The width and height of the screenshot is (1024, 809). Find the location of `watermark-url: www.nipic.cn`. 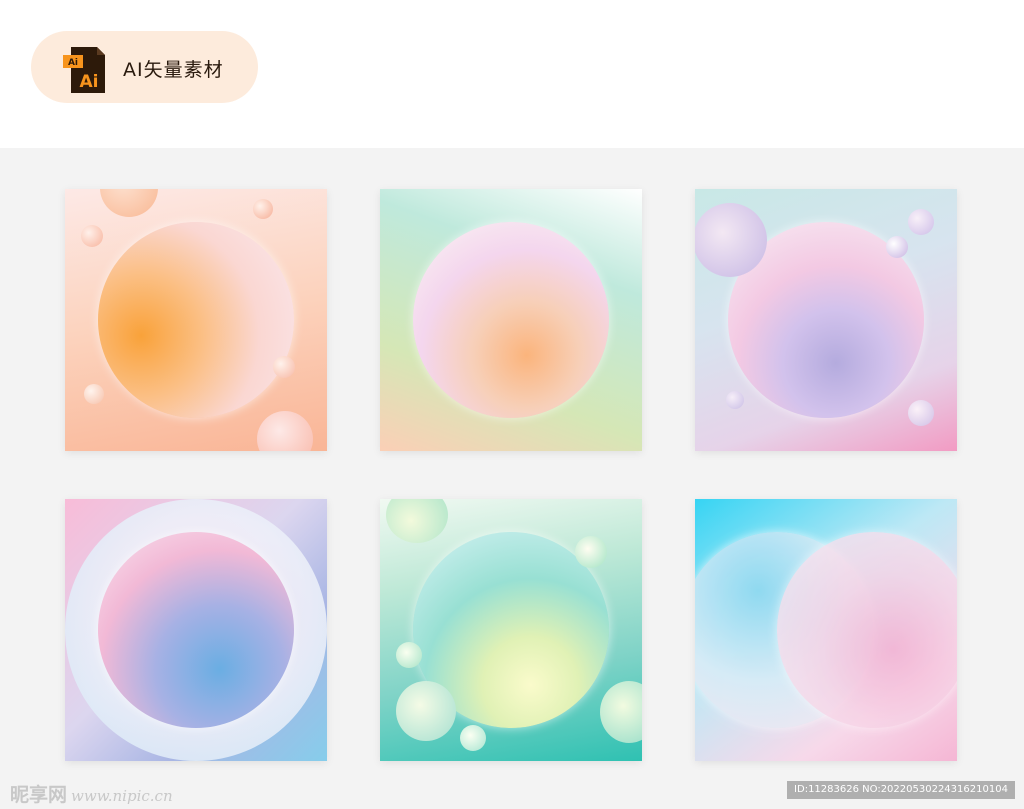

watermark-url: www.nipic.cn is located at coordinates (122, 796).